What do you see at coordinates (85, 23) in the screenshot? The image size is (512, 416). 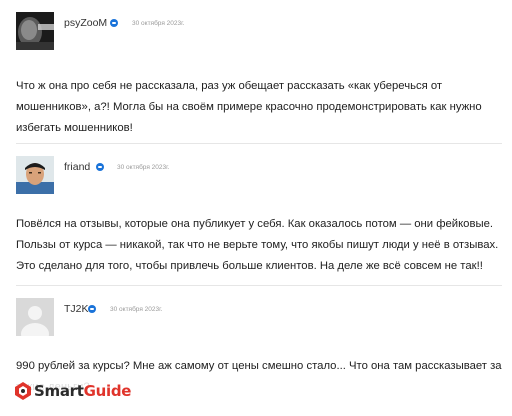 I see `author-name: psyZooM` at bounding box center [85, 23].